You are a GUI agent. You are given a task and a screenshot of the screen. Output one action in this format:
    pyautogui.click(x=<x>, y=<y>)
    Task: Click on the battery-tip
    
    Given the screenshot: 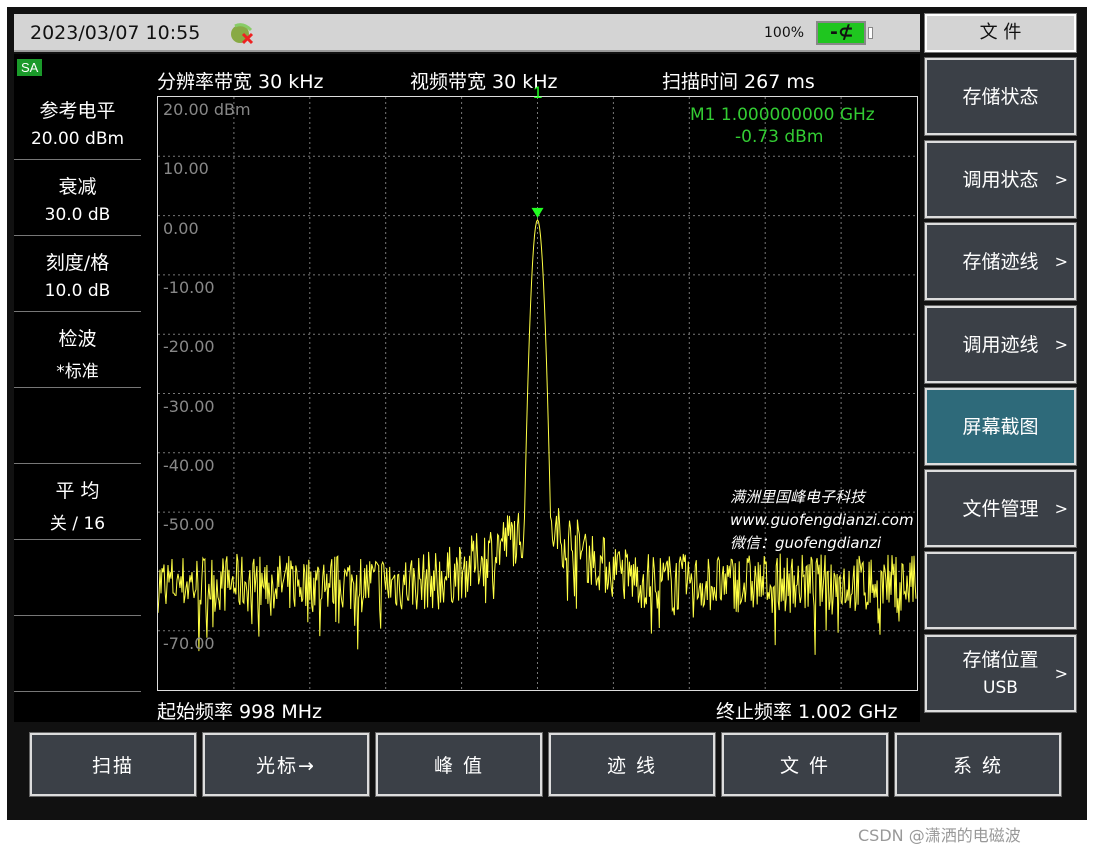 What is the action you would take?
    pyautogui.click(x=870, y=33)
    